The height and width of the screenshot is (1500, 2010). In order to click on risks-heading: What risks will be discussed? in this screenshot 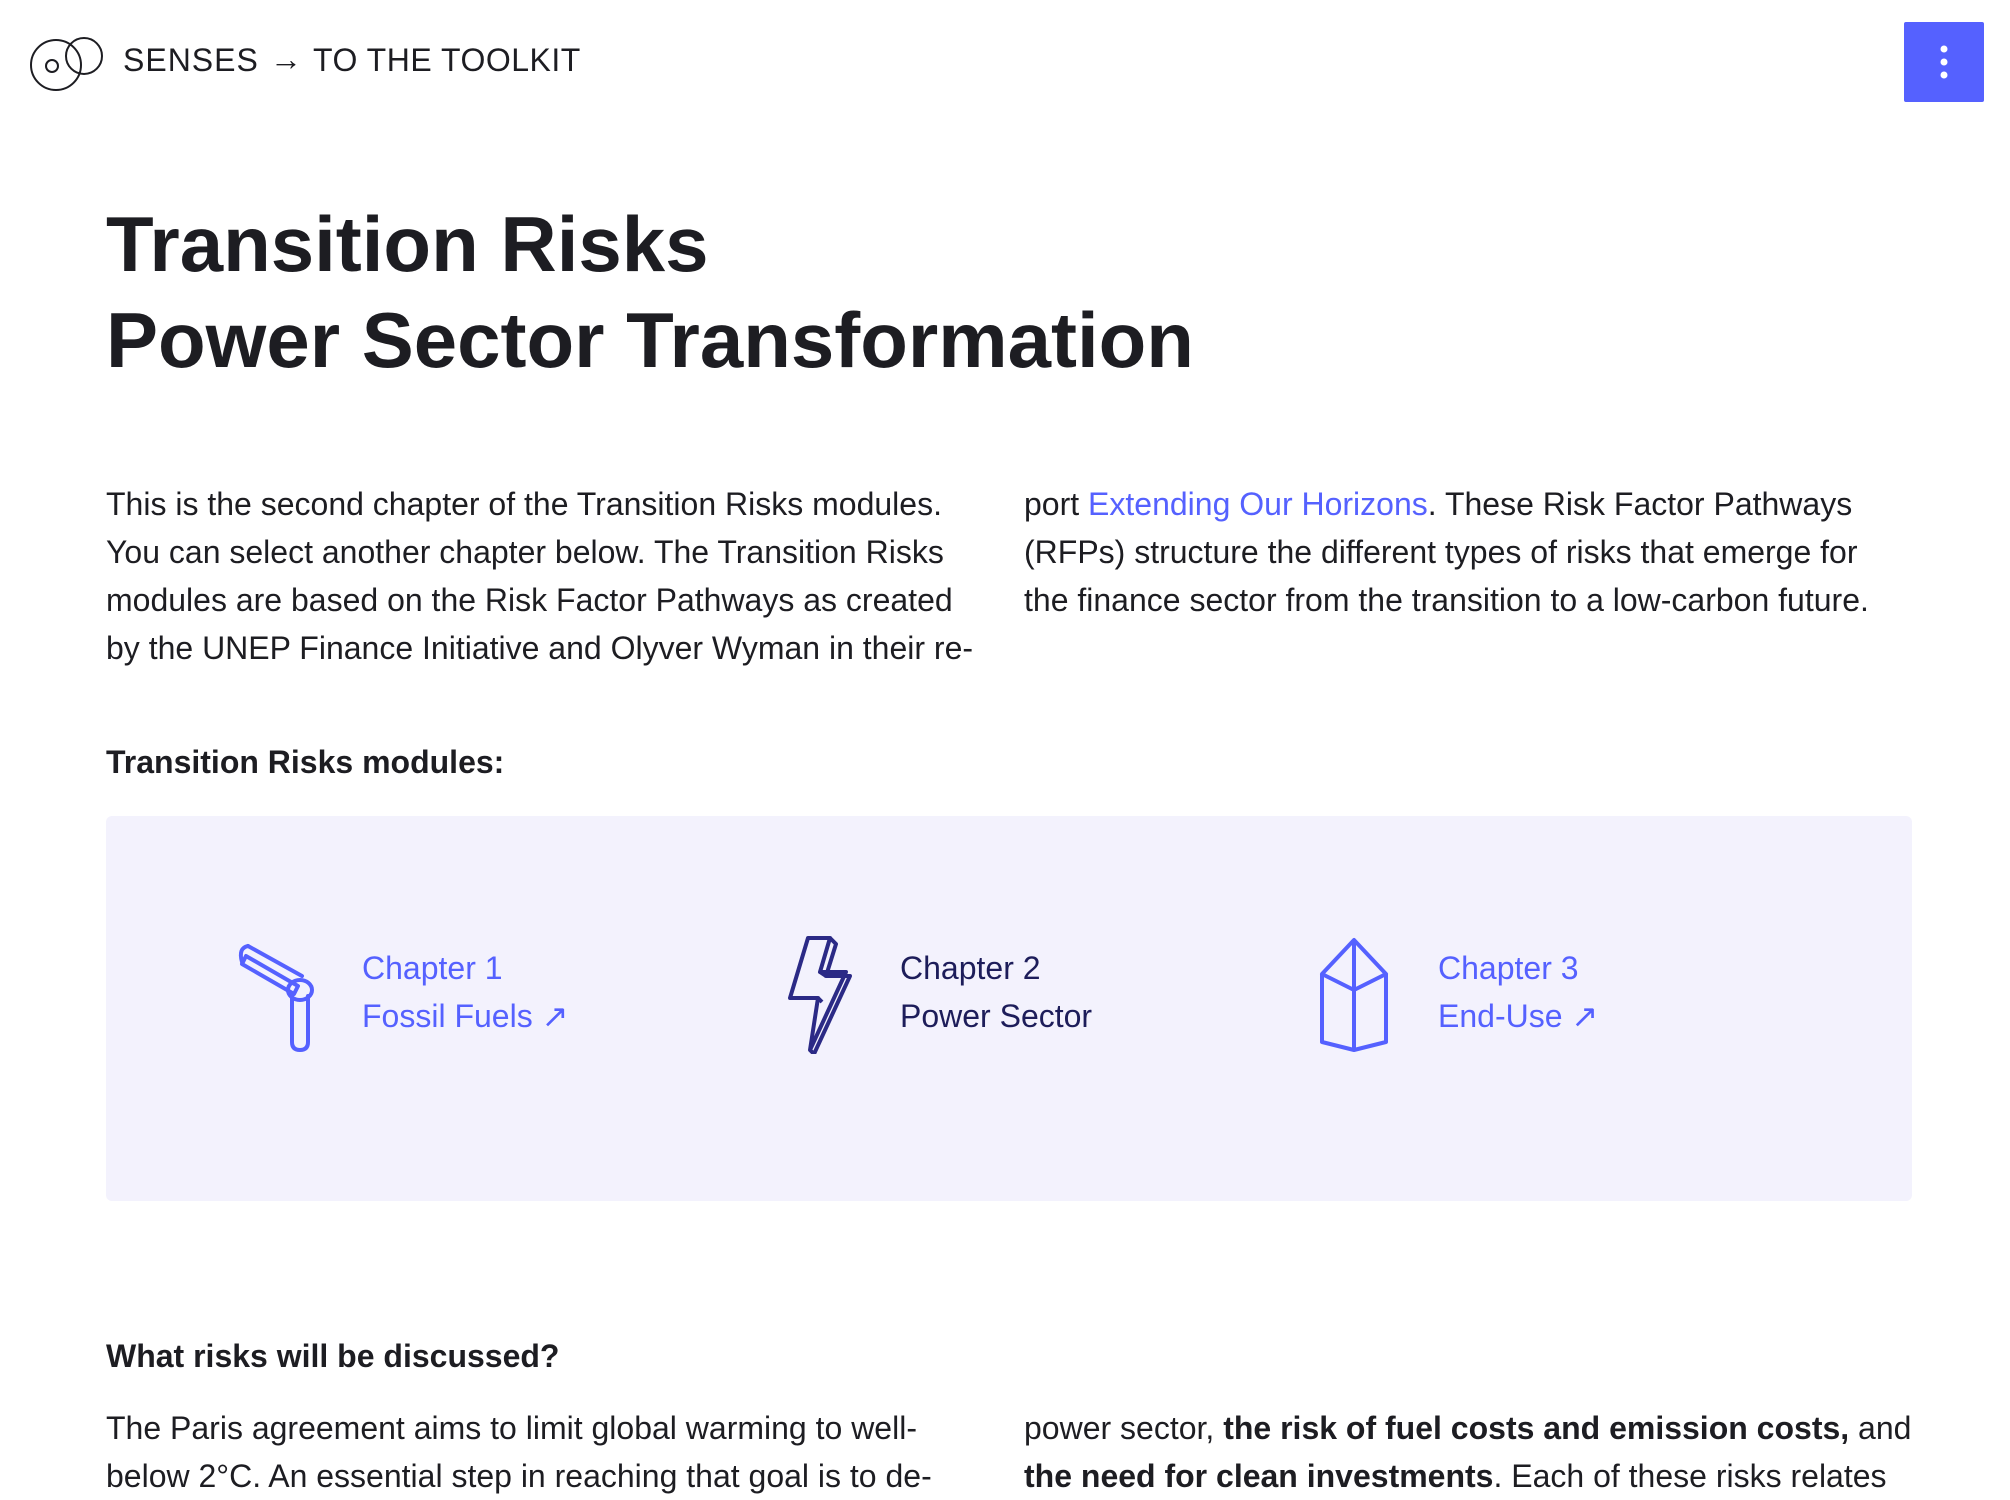, I will do `click(333, 1356)`.